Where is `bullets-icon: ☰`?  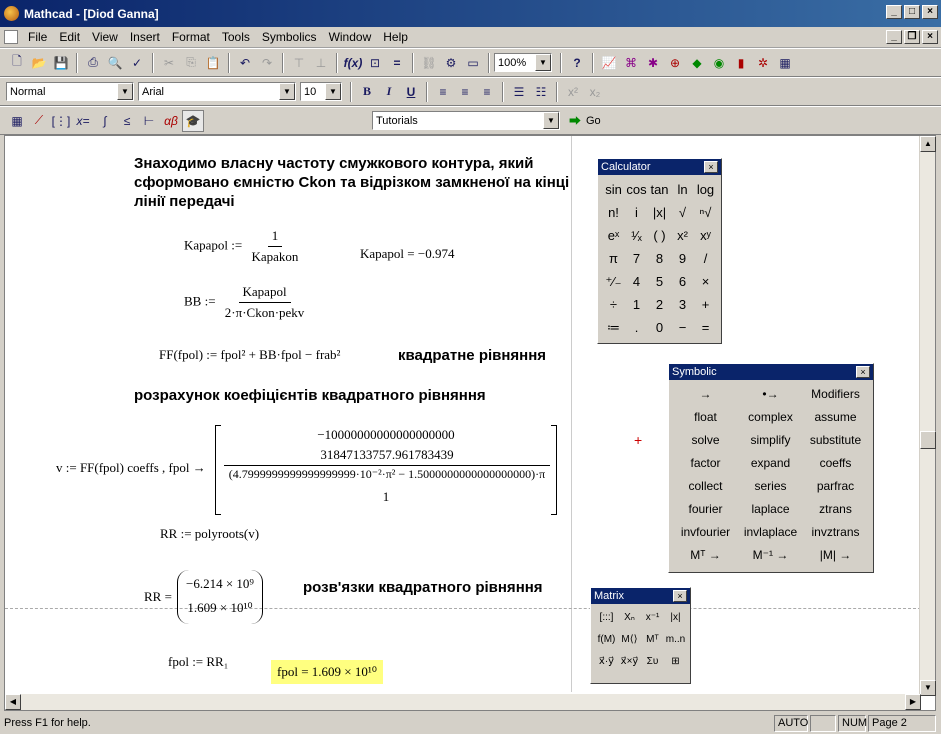 bullets-icon: ☰ is located at coordinates (519, 92).